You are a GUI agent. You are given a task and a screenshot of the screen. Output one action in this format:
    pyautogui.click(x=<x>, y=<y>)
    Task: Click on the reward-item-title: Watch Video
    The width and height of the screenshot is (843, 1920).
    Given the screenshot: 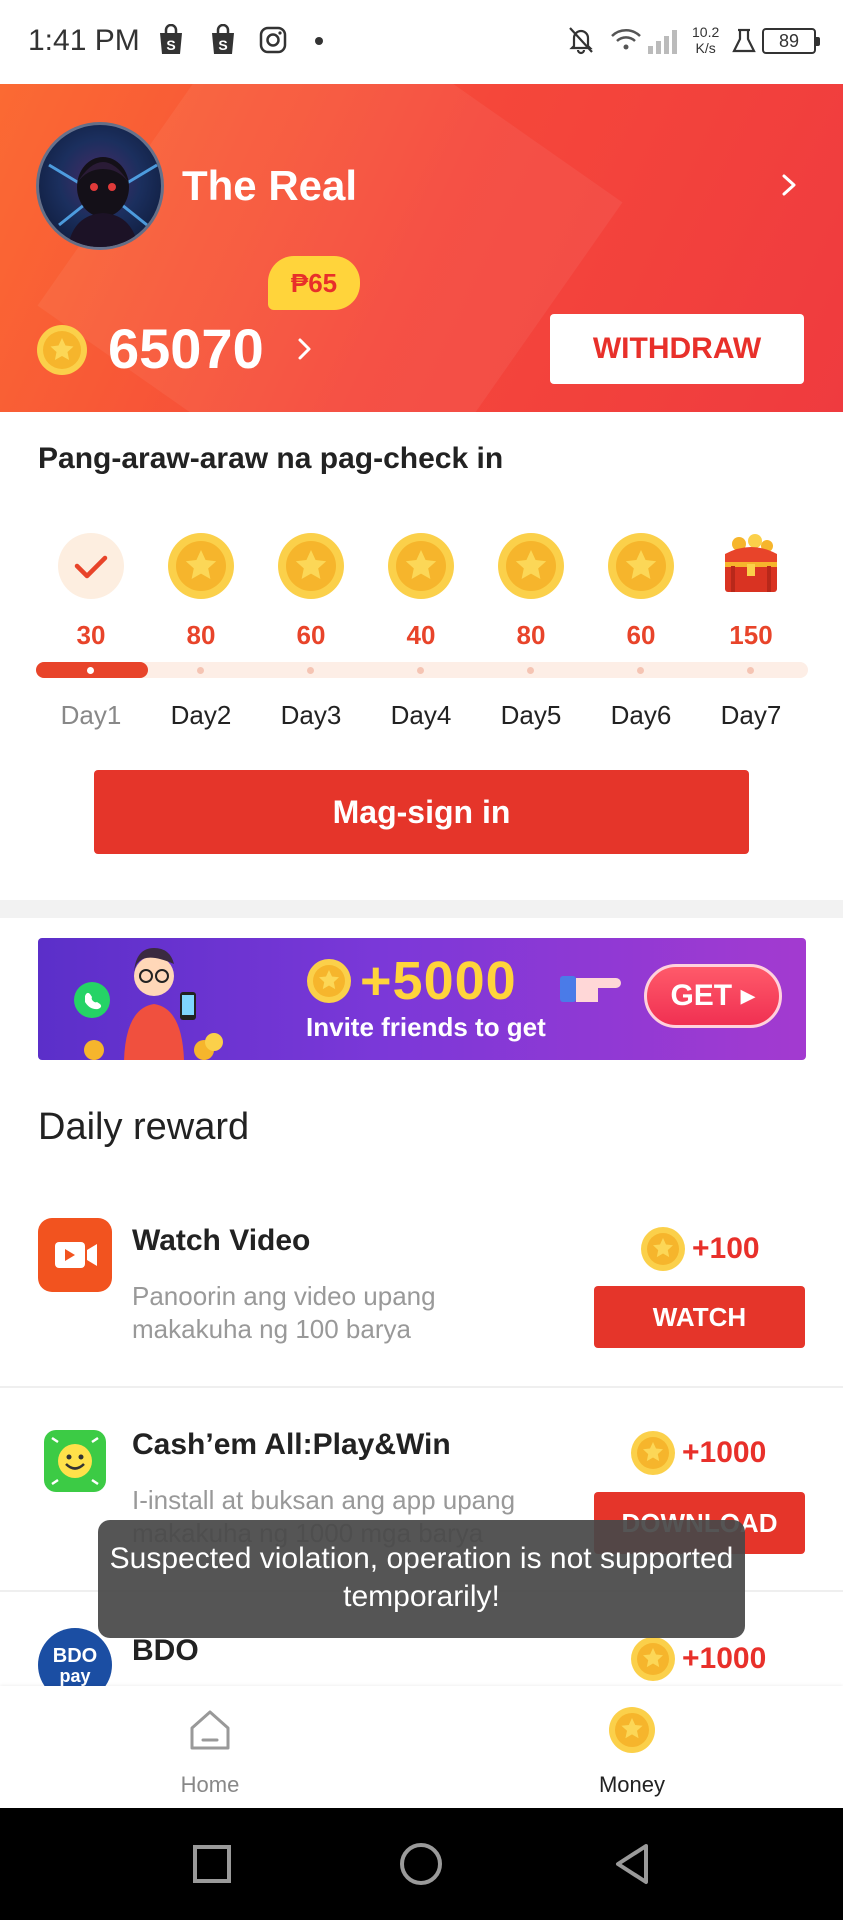 What is the action you would take?
    pyautogui.click(x=221, y=1240)
    